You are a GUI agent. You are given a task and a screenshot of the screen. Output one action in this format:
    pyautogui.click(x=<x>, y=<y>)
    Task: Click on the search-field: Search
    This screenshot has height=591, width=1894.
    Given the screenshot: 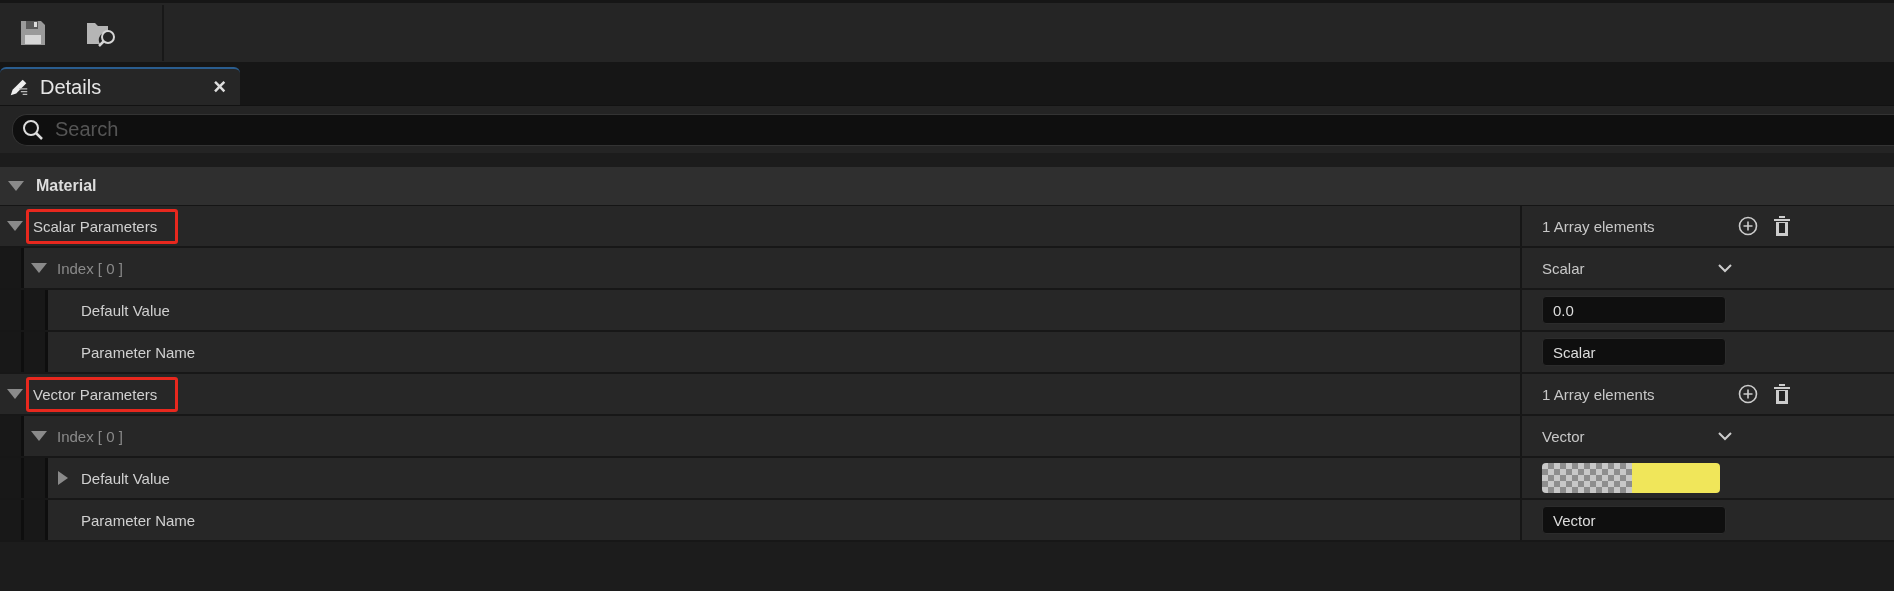 What is the action you would take?
    pyautogui.click(x=953, y=129)
    